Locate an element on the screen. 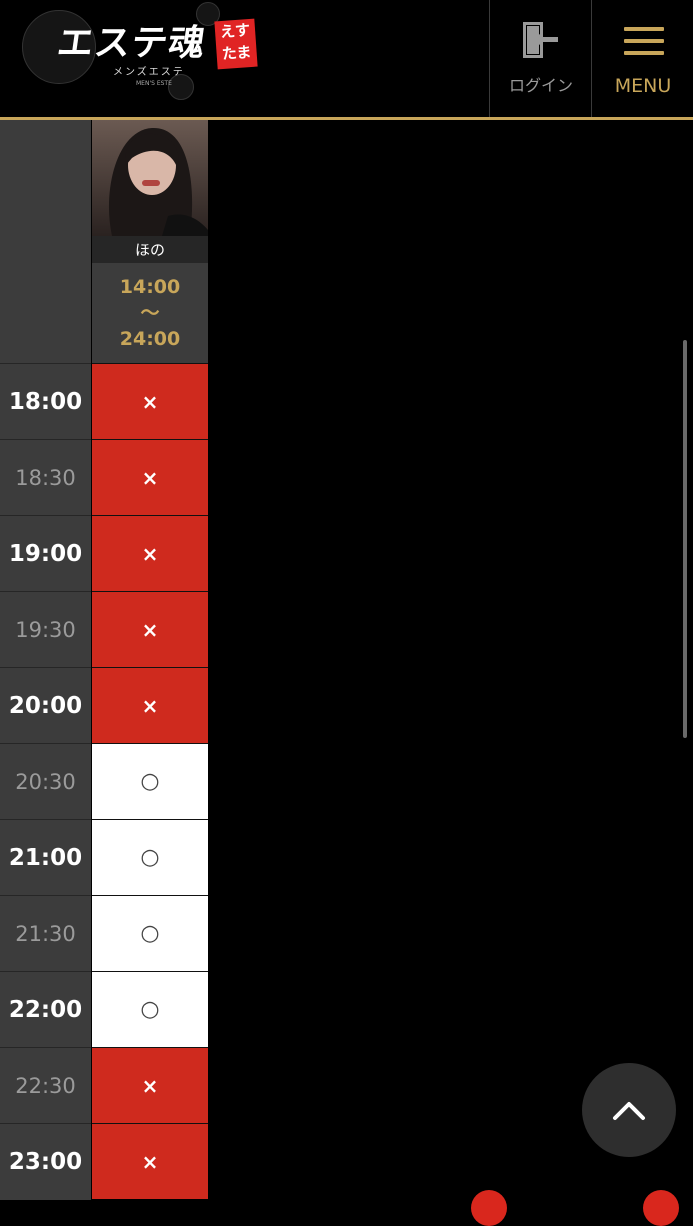 The height and width of the screenshot is (1226, 693). back-to-top-button is located at coordinates (629, 1110).